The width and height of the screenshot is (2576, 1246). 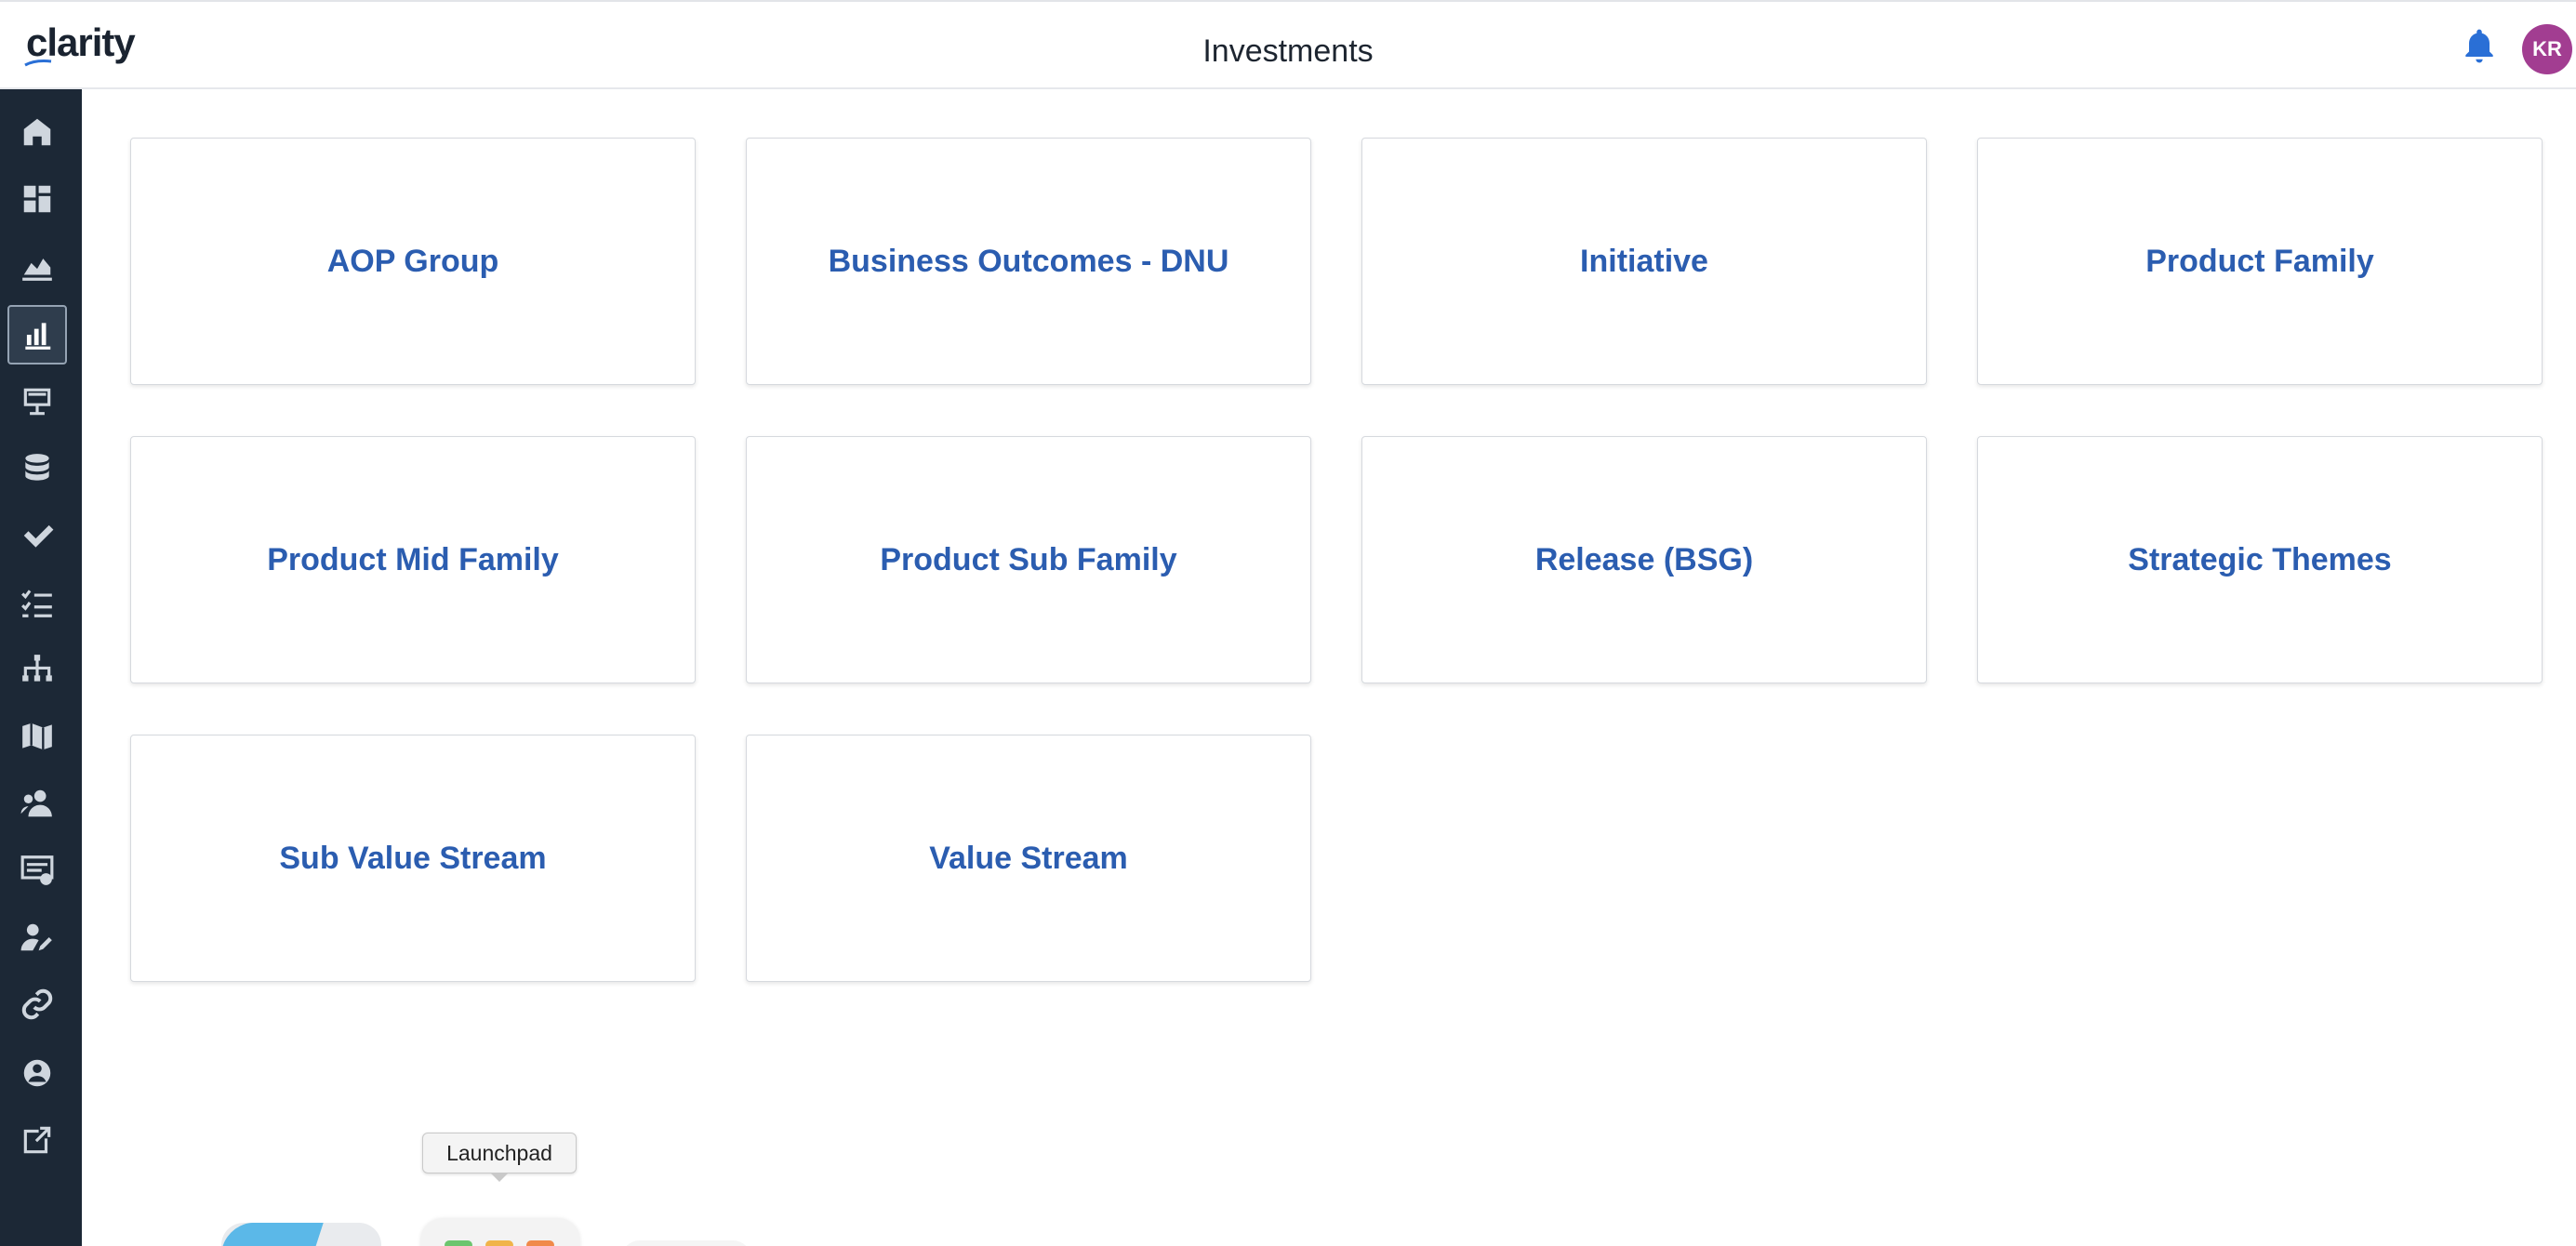 What do you see at coordinates (500, 1232) in the screenshot?
I see `launchpad-dock-icon` at bounding box center [500, 1232].